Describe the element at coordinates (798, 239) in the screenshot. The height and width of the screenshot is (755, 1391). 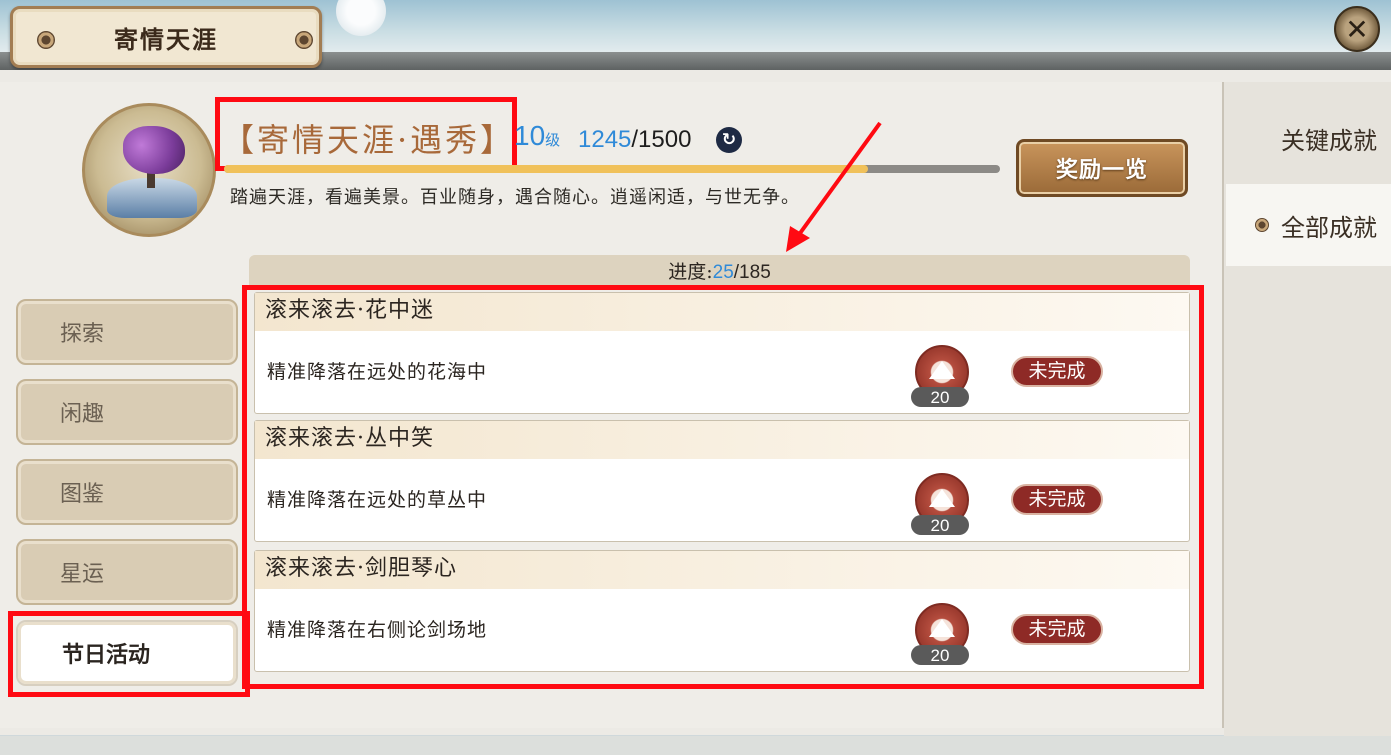
I see `arrow-head-icon` at that location.